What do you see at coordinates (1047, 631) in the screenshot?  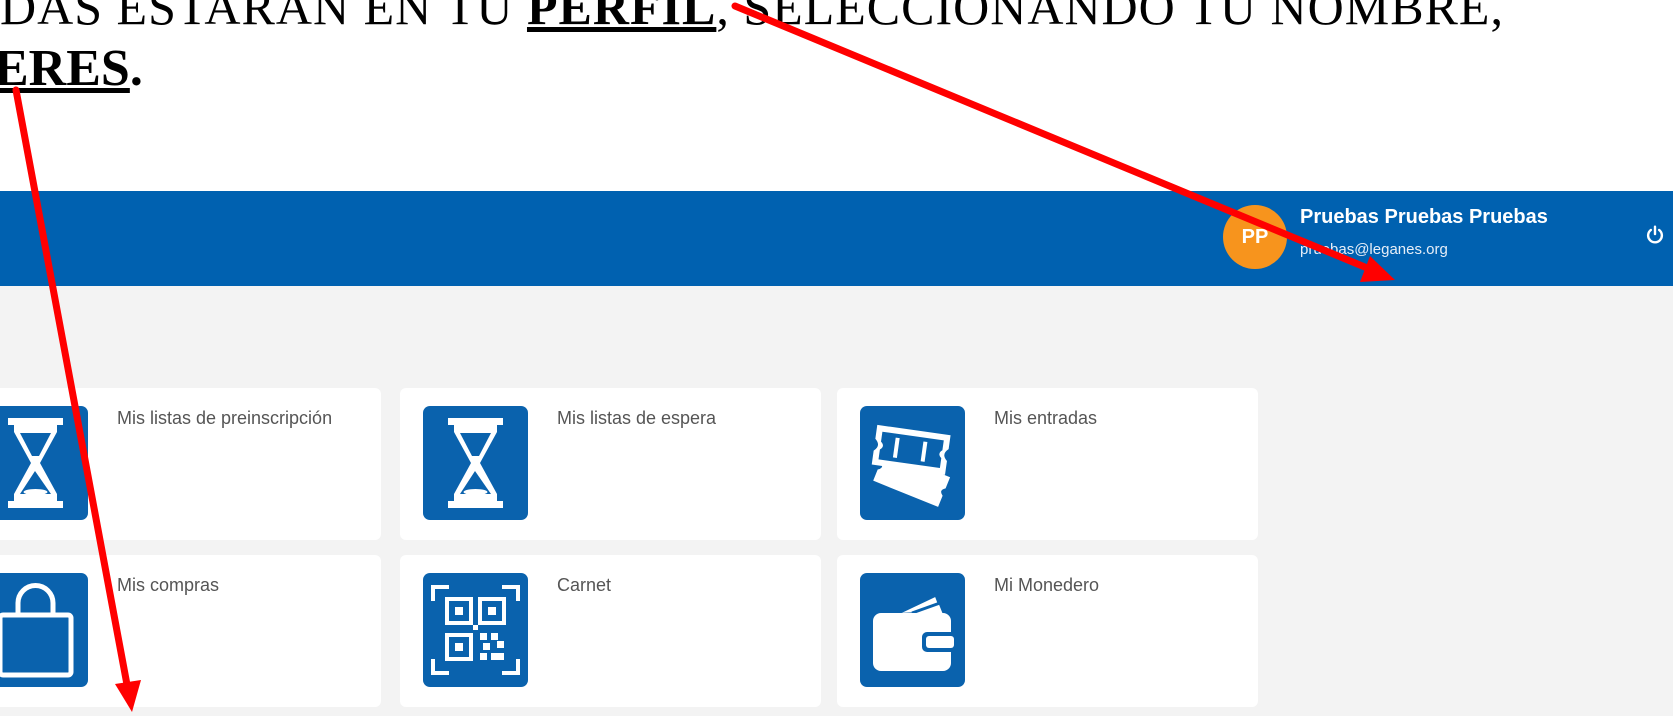 I see `tile-mi-monedero: Mi Monedero` at bounding box center [1047, 631].